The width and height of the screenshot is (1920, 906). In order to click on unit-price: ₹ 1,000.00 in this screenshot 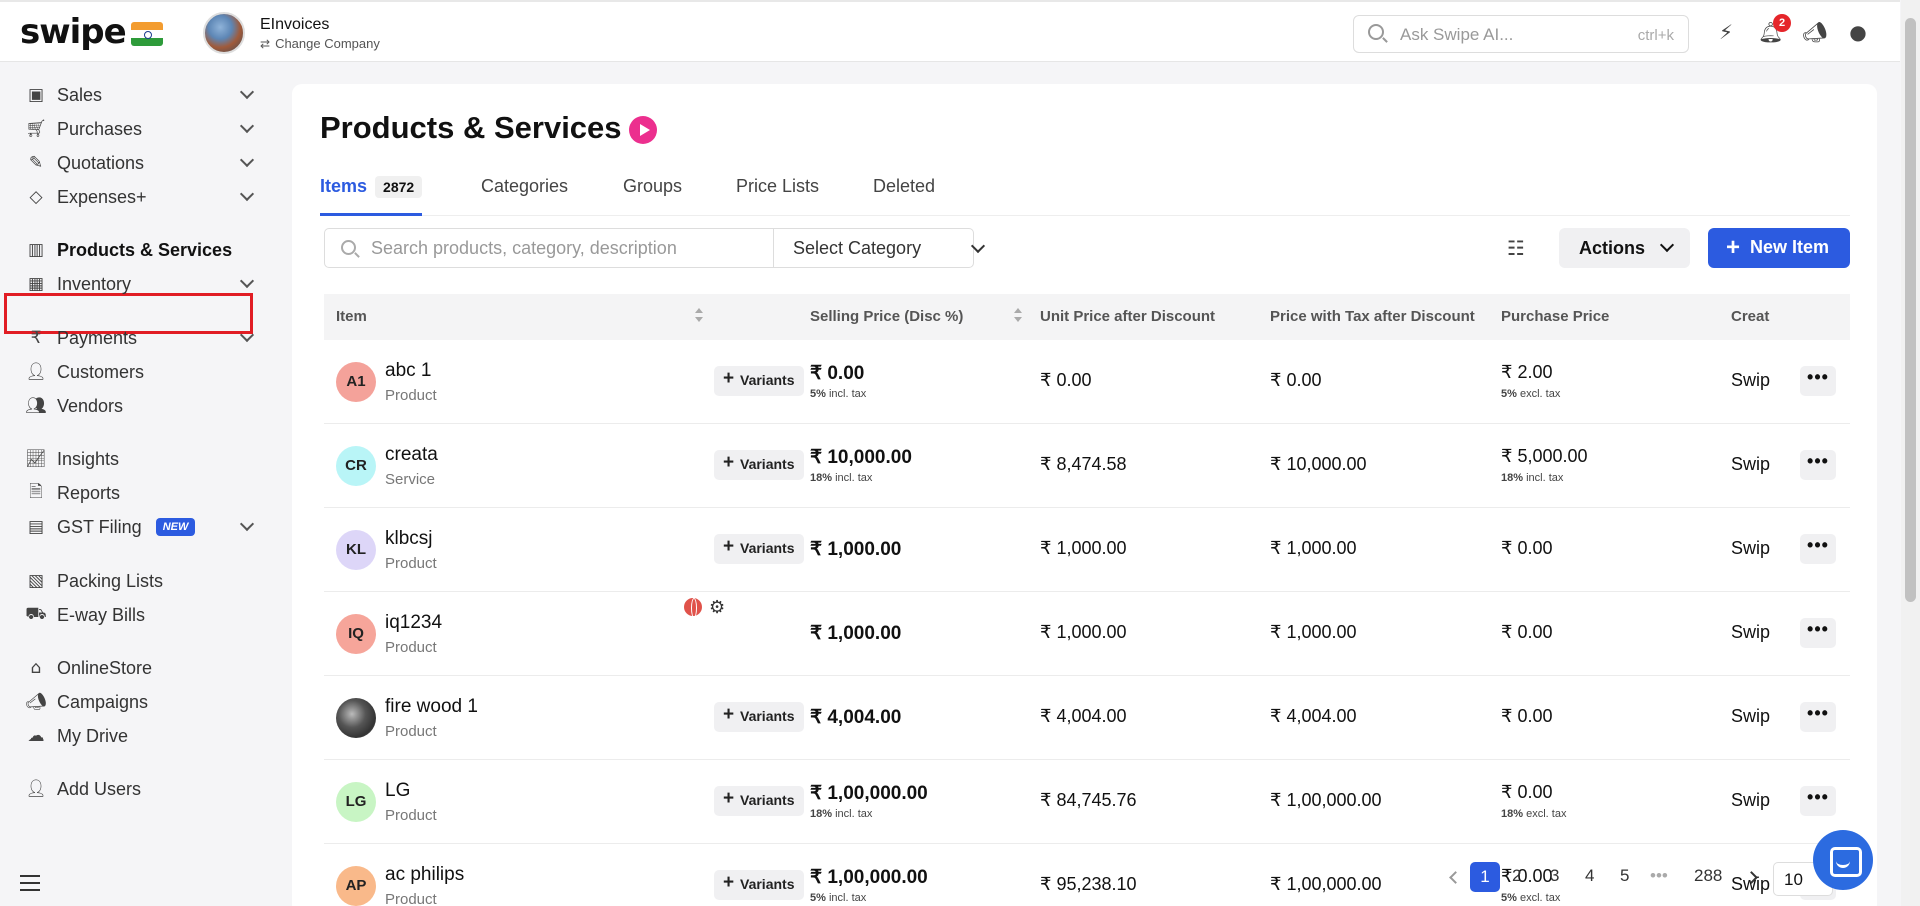, I will do `click(1083, 548)`.